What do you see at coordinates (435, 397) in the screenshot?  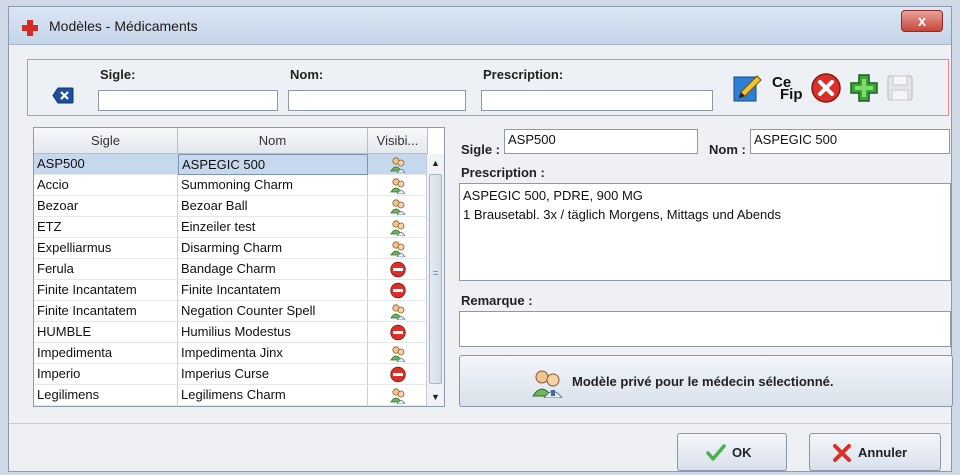 I see `scroll-down-arrow: ▼` at bounding box center [435, 397].